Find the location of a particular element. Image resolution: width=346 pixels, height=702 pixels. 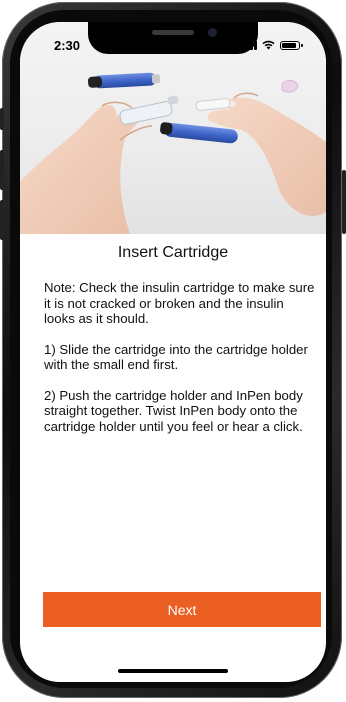

home-indicator is located at coordinates (173, 671).